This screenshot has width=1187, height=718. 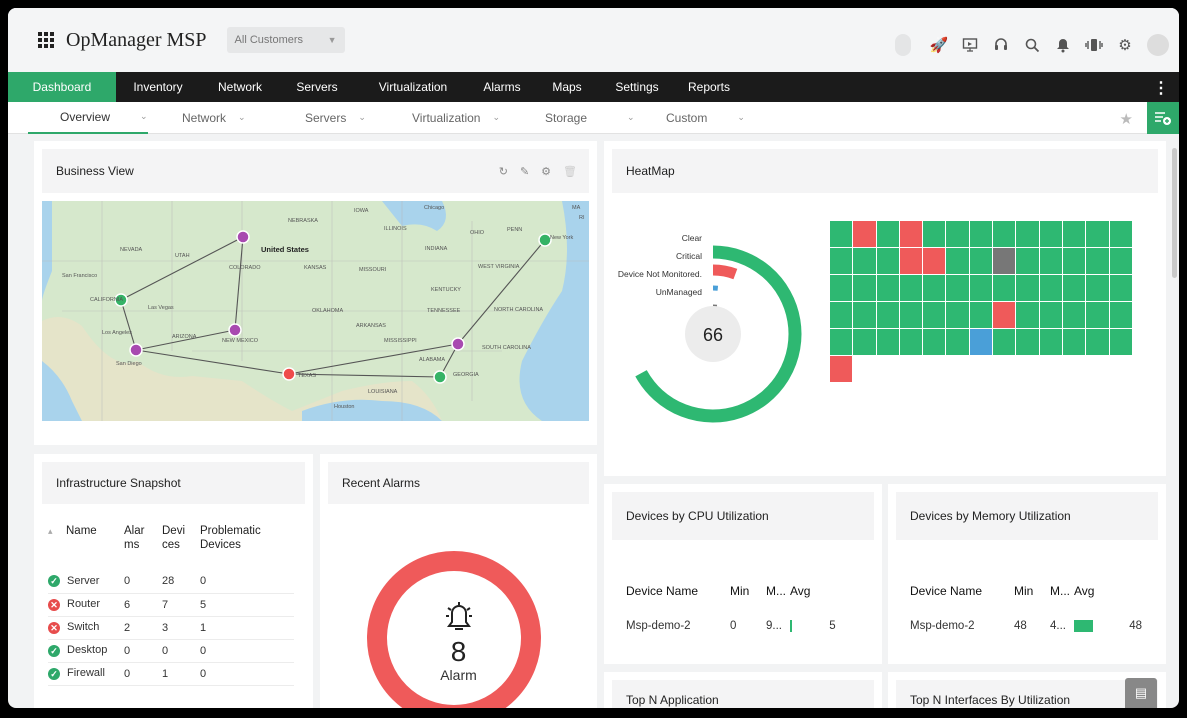 What do you see at coordinates (171, 582) in the screenshot?
I see `table-row: ✓ Server 0 28 0` at bounding box center [171, 582].